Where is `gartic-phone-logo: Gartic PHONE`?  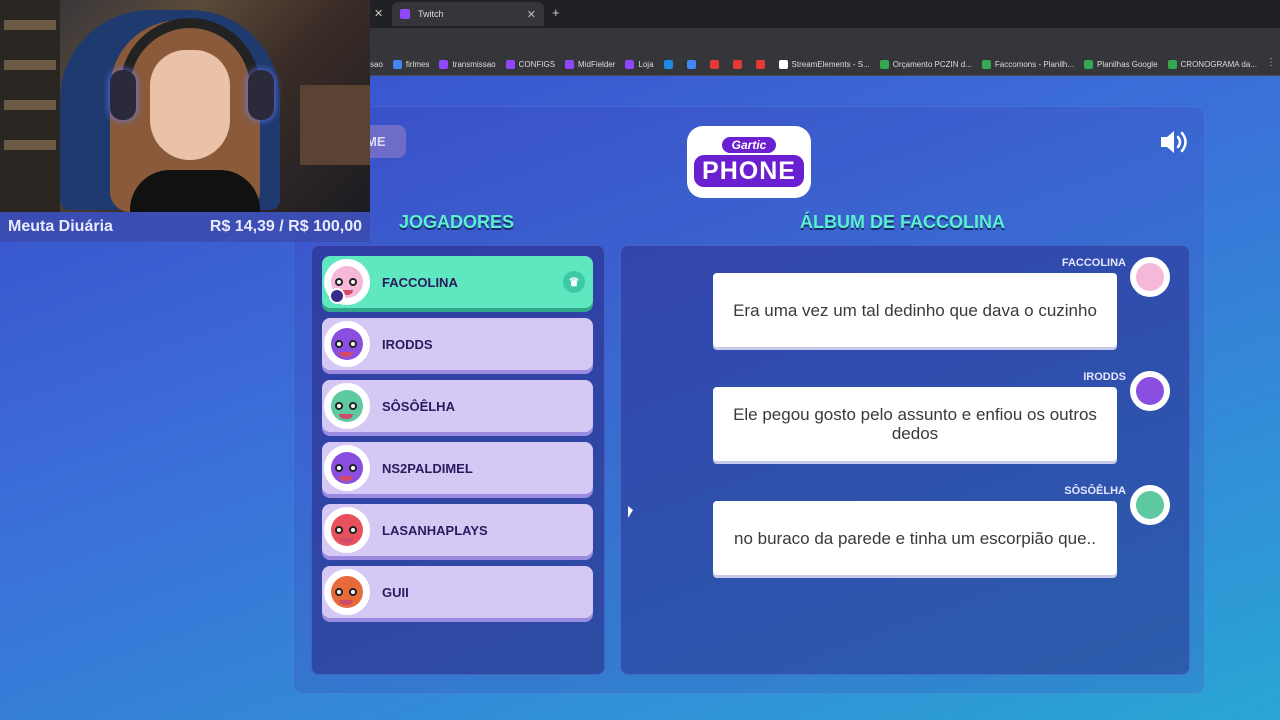 gartic-phone-logo: Gartic PHONE is located at coordinates (749, 162).